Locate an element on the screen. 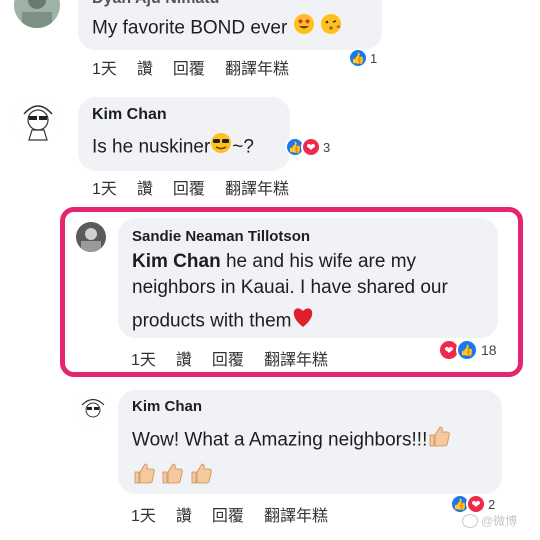  emoji-row is located at coordinates (172, 475).